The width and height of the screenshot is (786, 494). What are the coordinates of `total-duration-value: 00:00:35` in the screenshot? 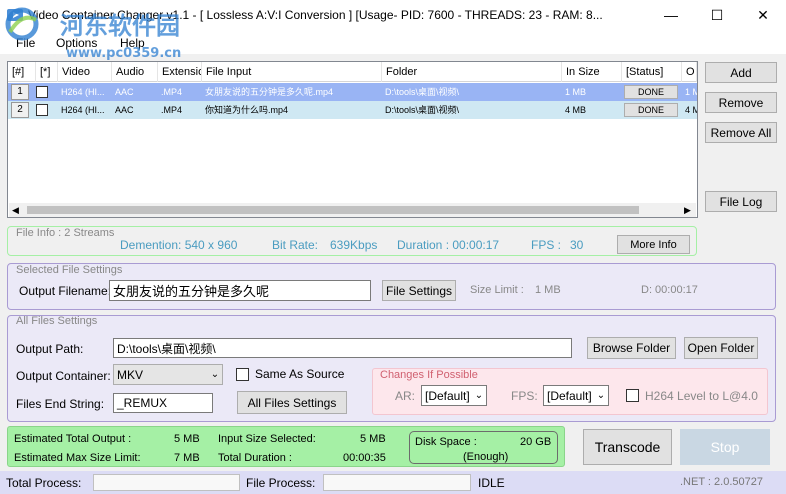 It's located at (364, 458).